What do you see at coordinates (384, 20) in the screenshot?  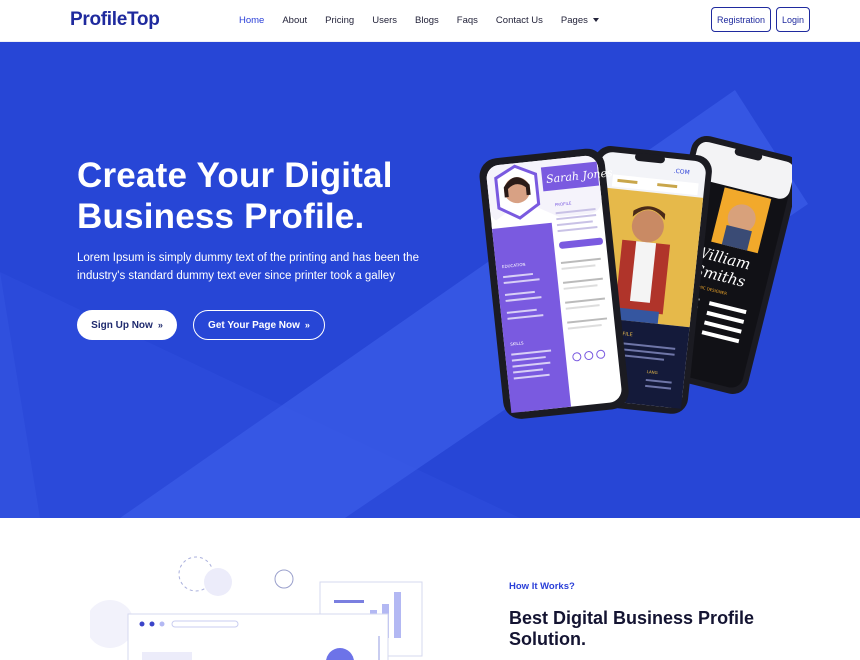 I see `nav-item-users: Users` at bounding box center [384, 20].